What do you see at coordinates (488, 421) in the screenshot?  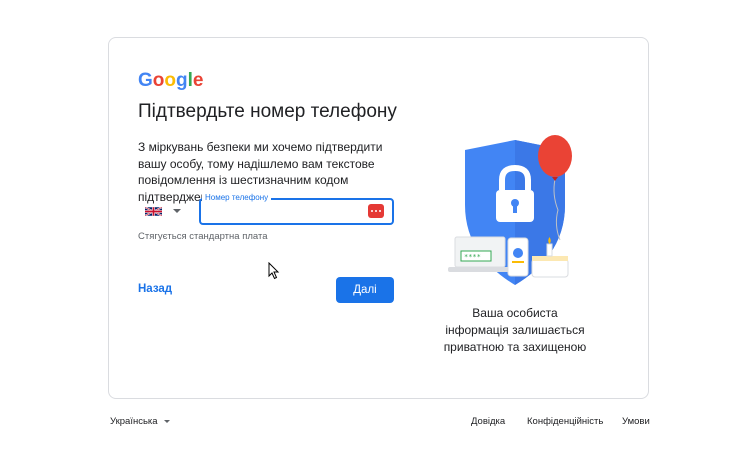 I see `help-link: Довідка` at bounding box center [488, 421].